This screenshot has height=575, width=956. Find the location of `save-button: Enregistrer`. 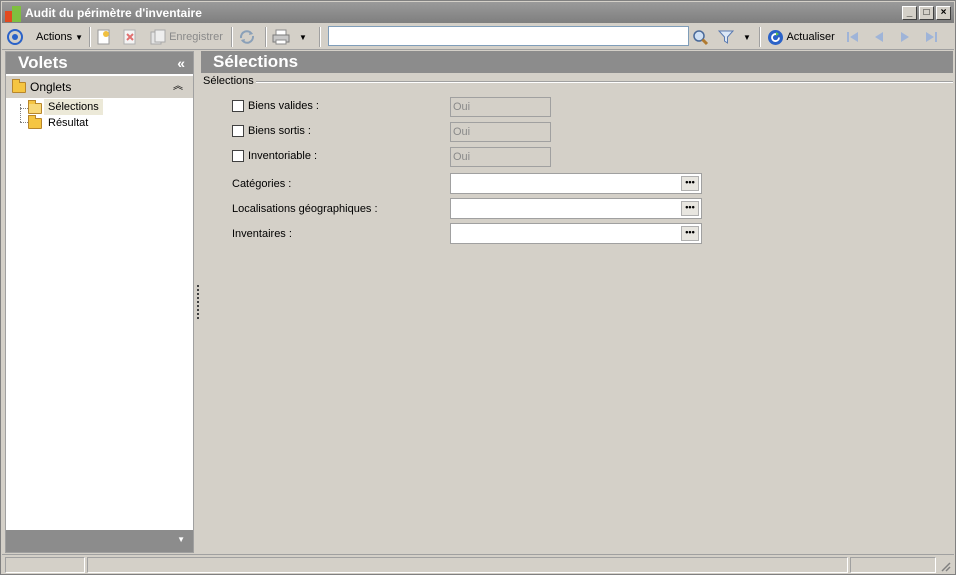

save-button: Enregistrer is located at coordinates (186, 37).